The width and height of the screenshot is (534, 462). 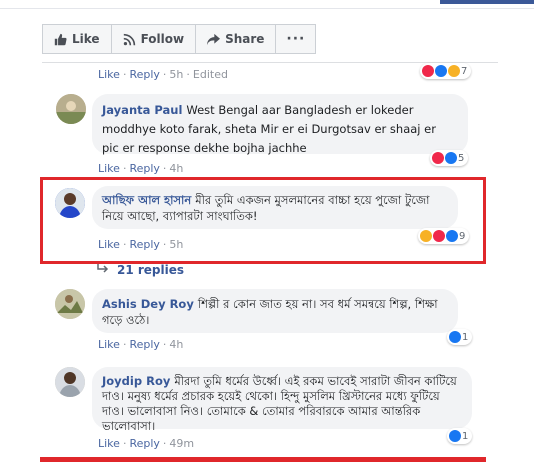 I want to click on share-arrow-icon, so click(x=214, y=39).